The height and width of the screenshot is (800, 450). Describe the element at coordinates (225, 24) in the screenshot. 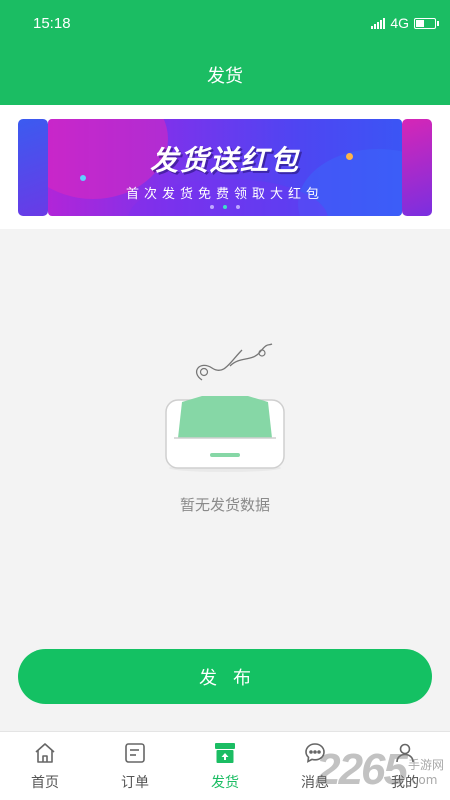

I see `status-bar: 15:18 4G` at that location.